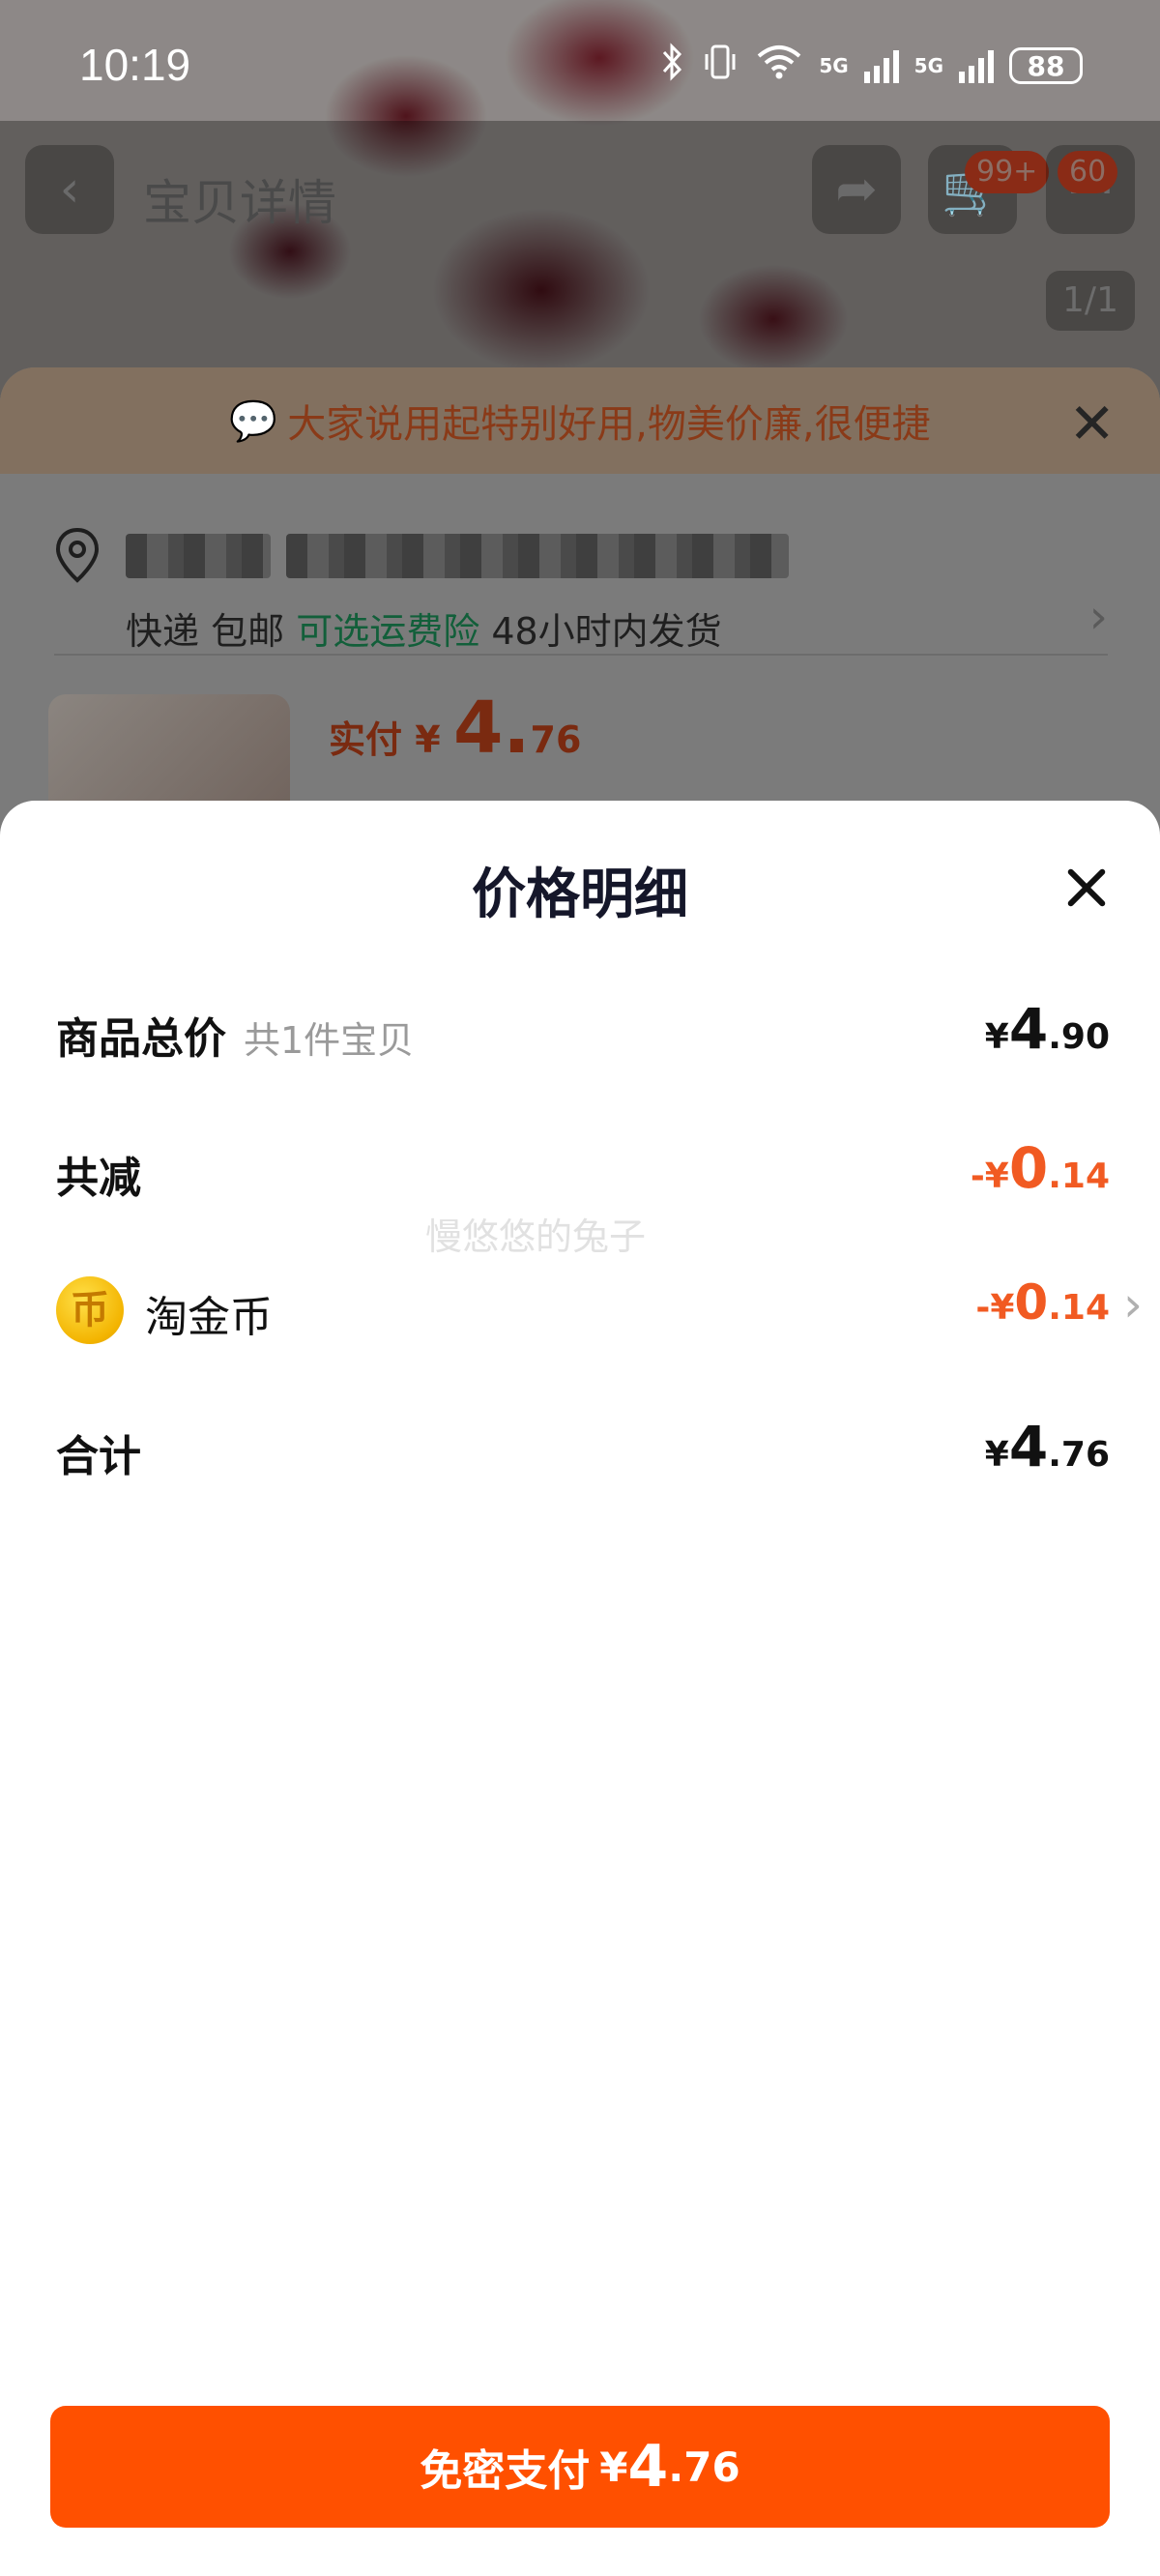  Describe the element at coordinates (1047, 1446) in the screenshot. I see `total-amount: ¥4.76` at that location.